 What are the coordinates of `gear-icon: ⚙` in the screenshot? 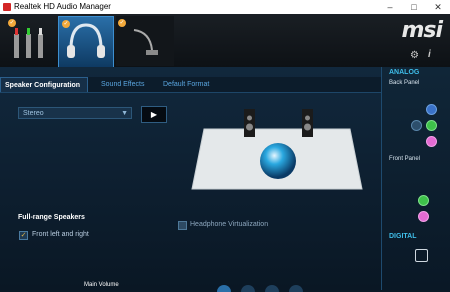 It's located at (414, 55).